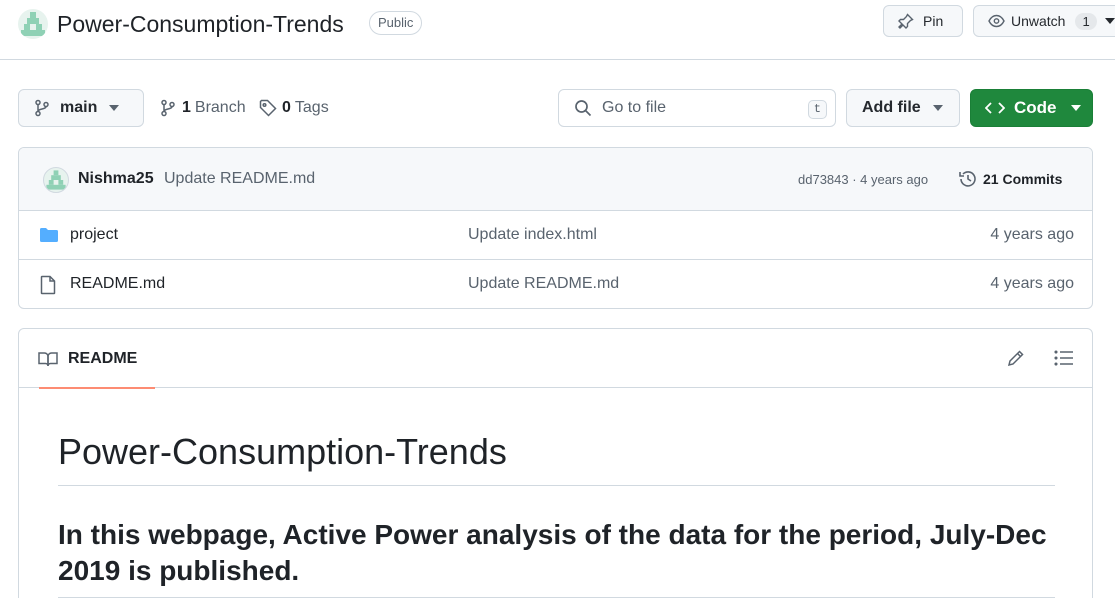 This screenshot has width=1115, height=598. What do you see at coordinates (995, 108) in the screenshot?
I see `code-icon` at bounding box center [995, 108].